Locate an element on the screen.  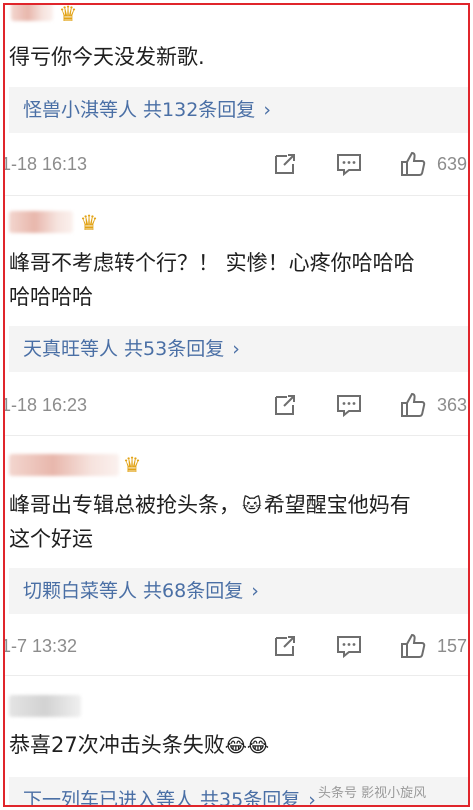
like-count: 157 is located at coordinates (452, 646).